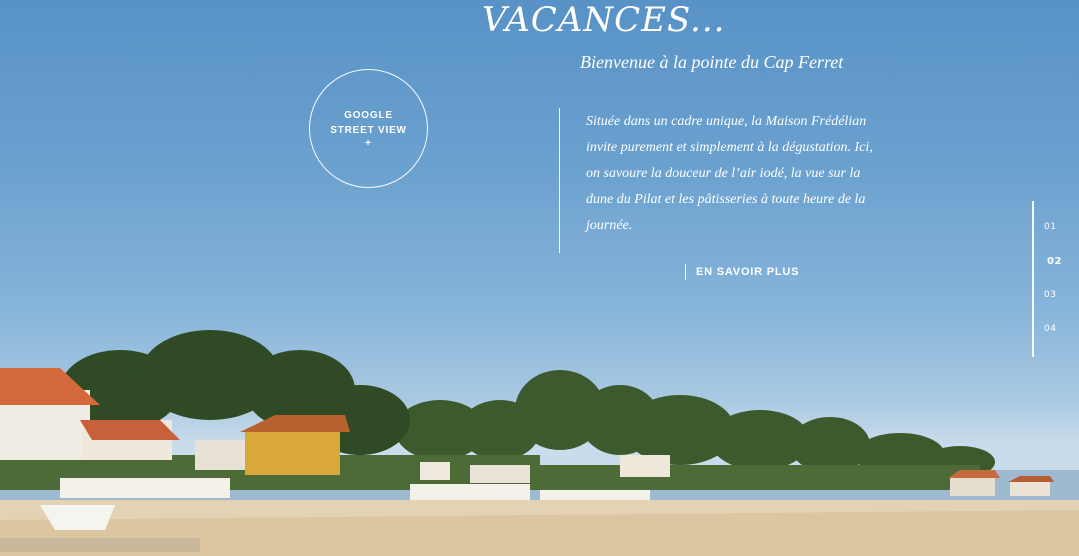 This screenshot has width=1079, height=556. Describe the element at coordinates (1050, 227) in the screenshot. I see `slide-pager-item-01: 01` at that location.